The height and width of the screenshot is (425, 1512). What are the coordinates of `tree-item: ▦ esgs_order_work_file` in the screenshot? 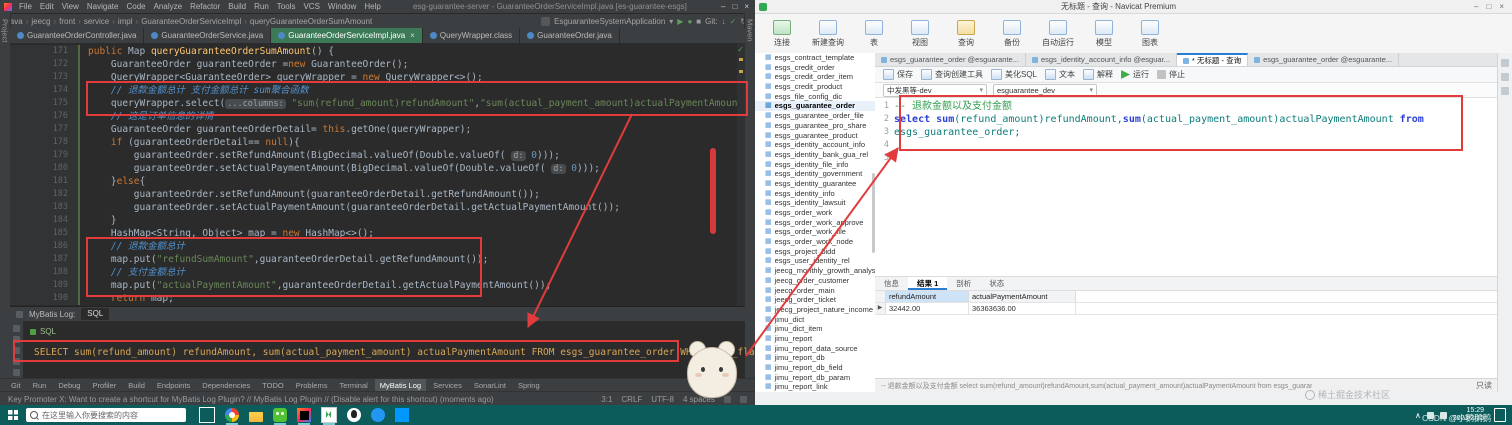 It's located at (815, 232).